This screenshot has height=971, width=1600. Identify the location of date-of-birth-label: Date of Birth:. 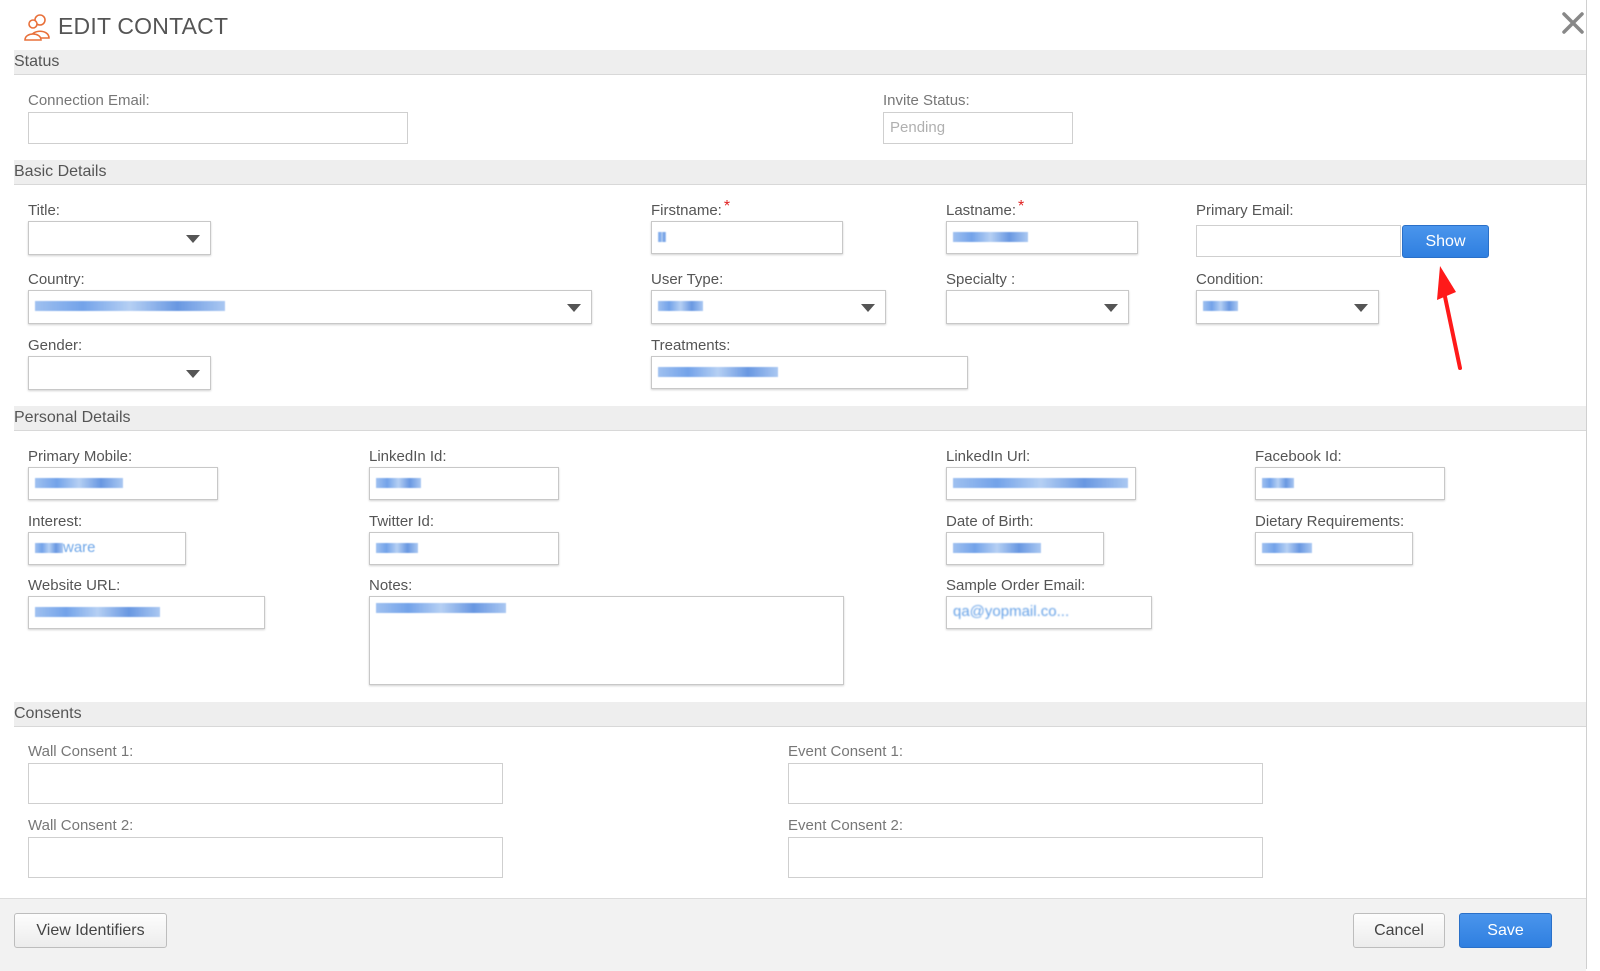
(990, 521).